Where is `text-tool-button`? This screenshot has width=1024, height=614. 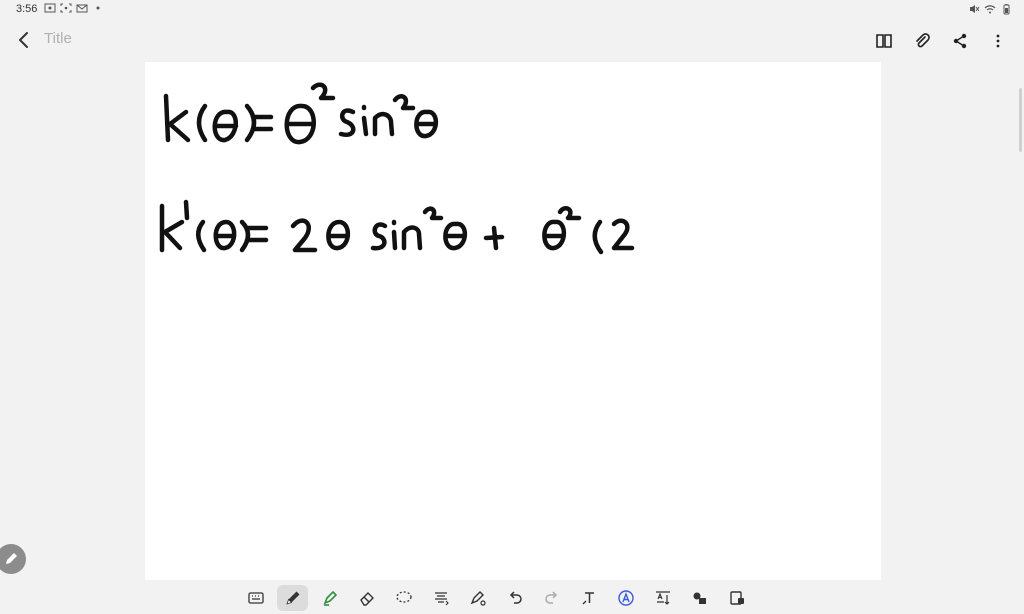 text-tool-button is located at coordinates (588, 598).